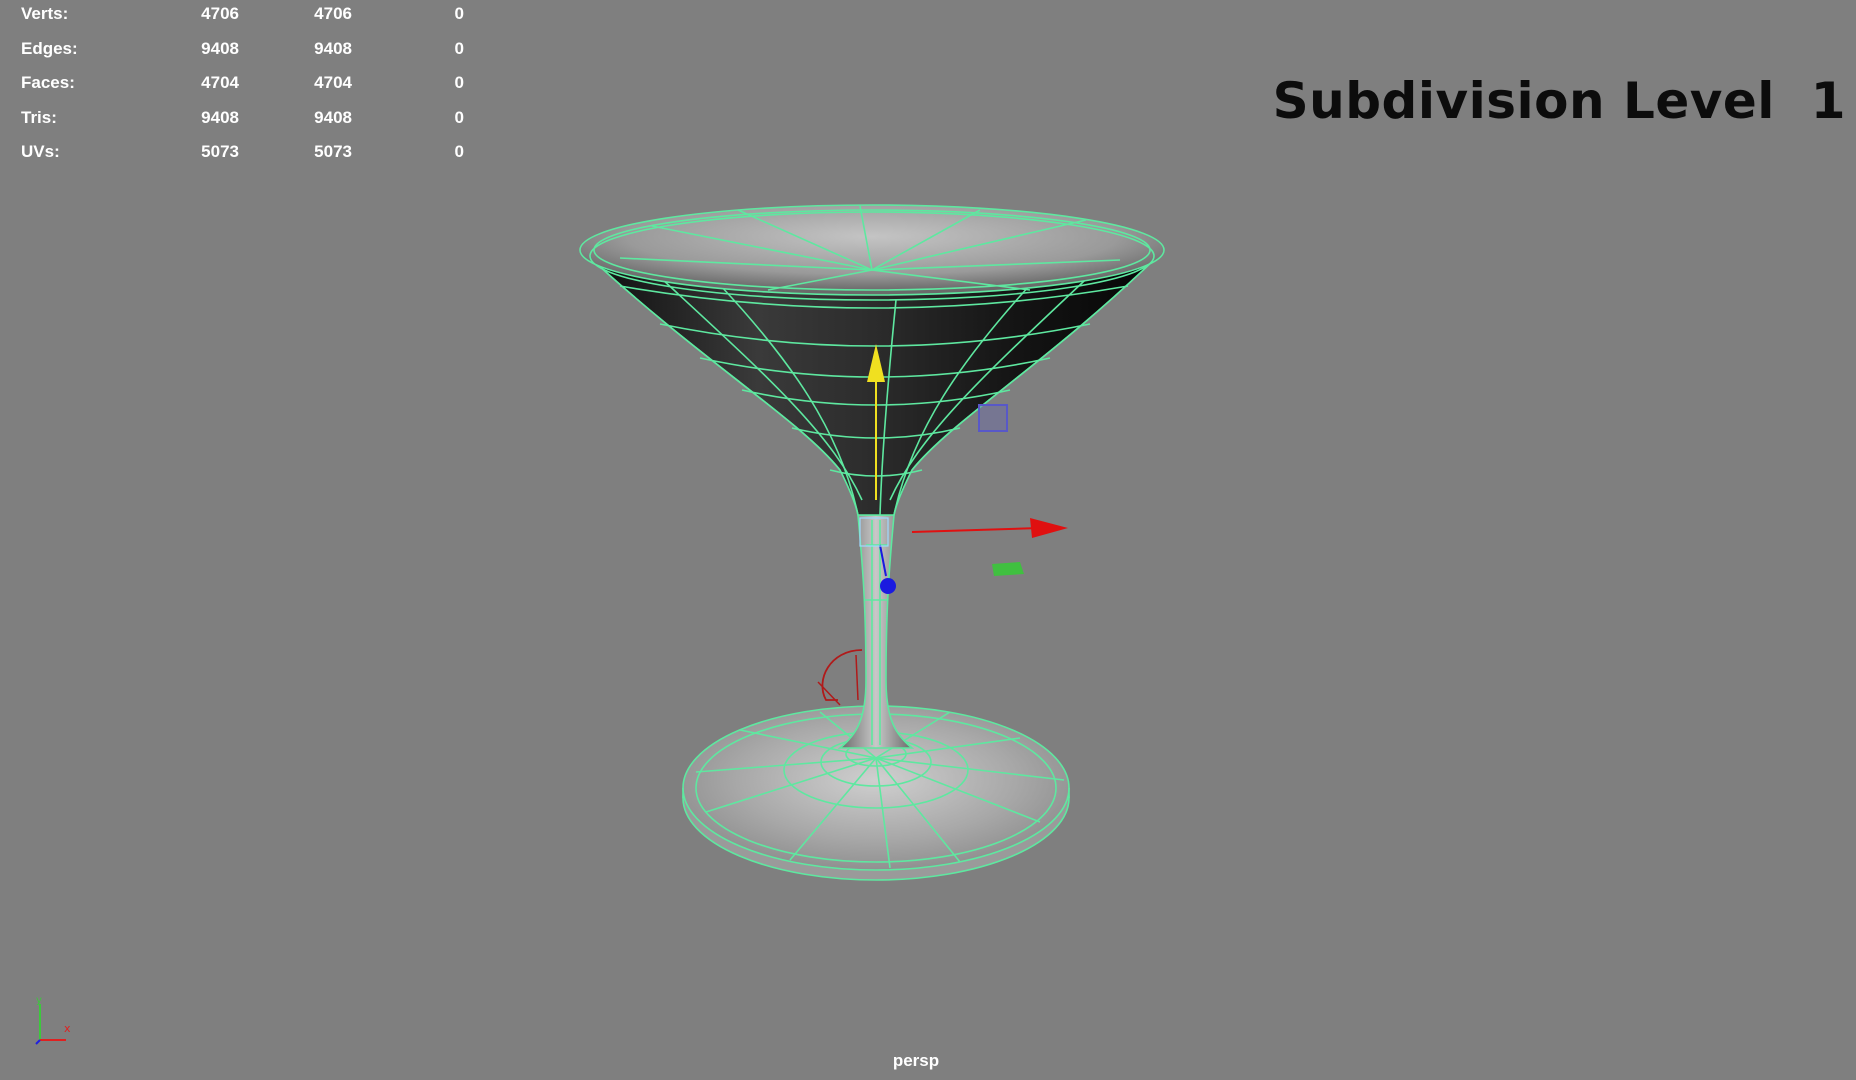  I want to click on hud-label: UVs:, so click(40, 151).